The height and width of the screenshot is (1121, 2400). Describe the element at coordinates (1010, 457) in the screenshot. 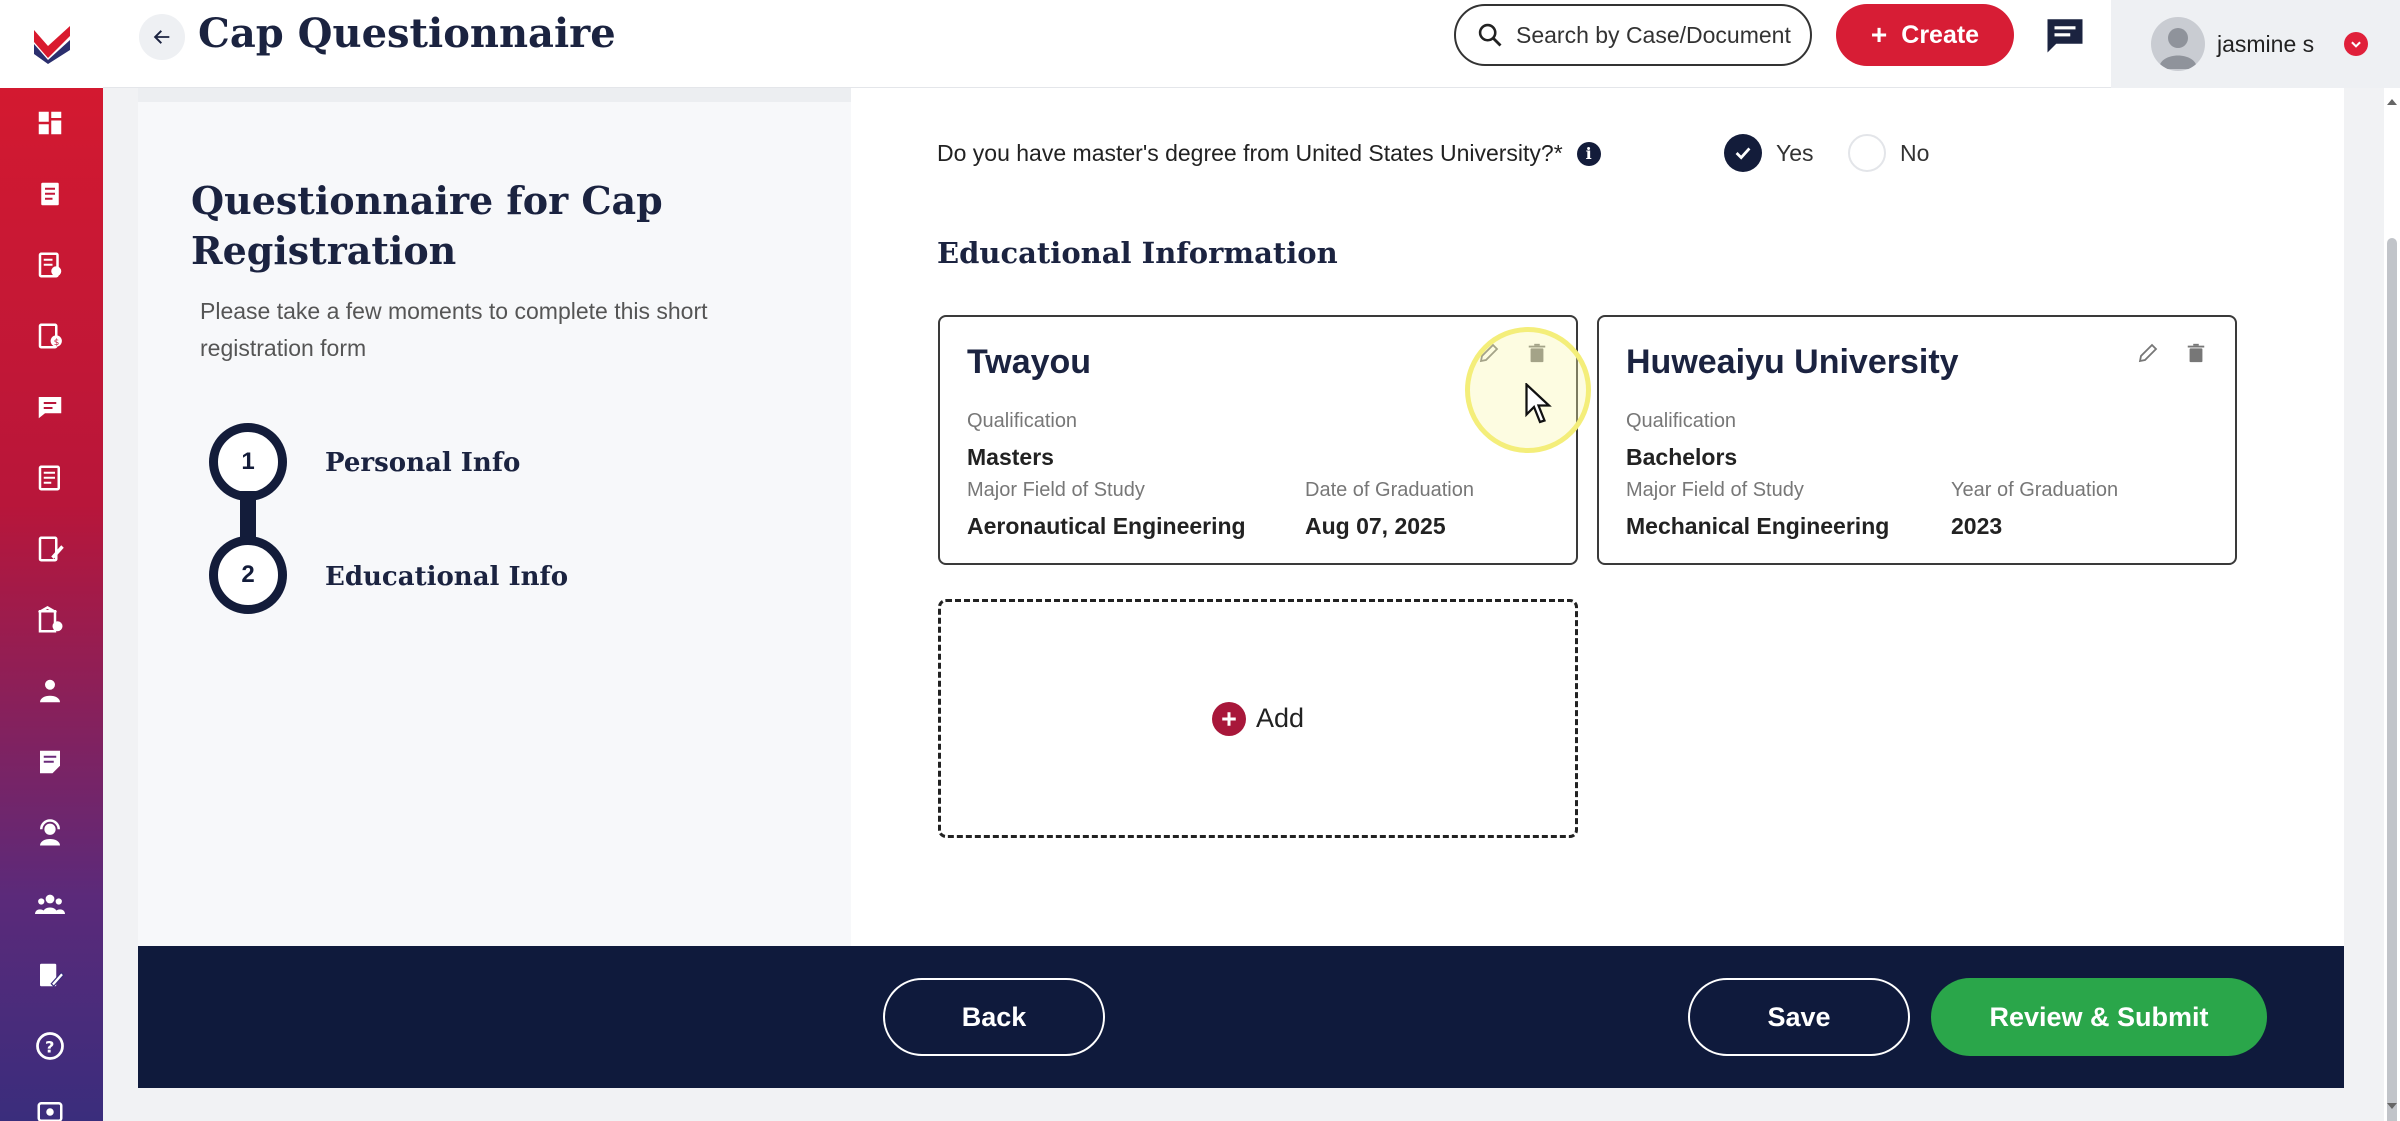

I see `qualification-value: Masters` at that location.